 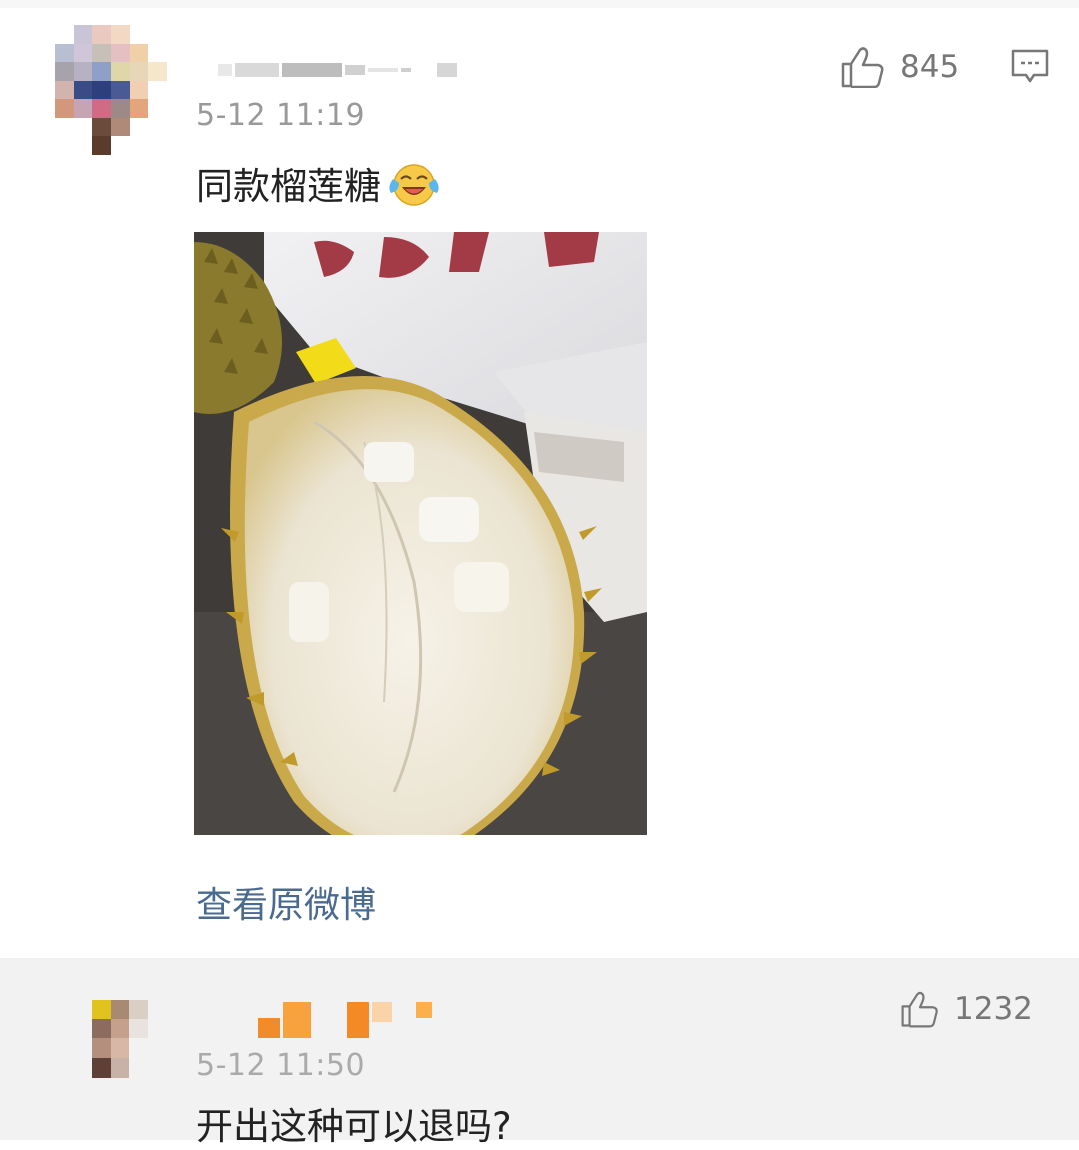 What do you see at coordinates (288, 186) in the screenshot?
I see `comment-text-content: 同款榴莲糖` at bounding box center [288, 186].